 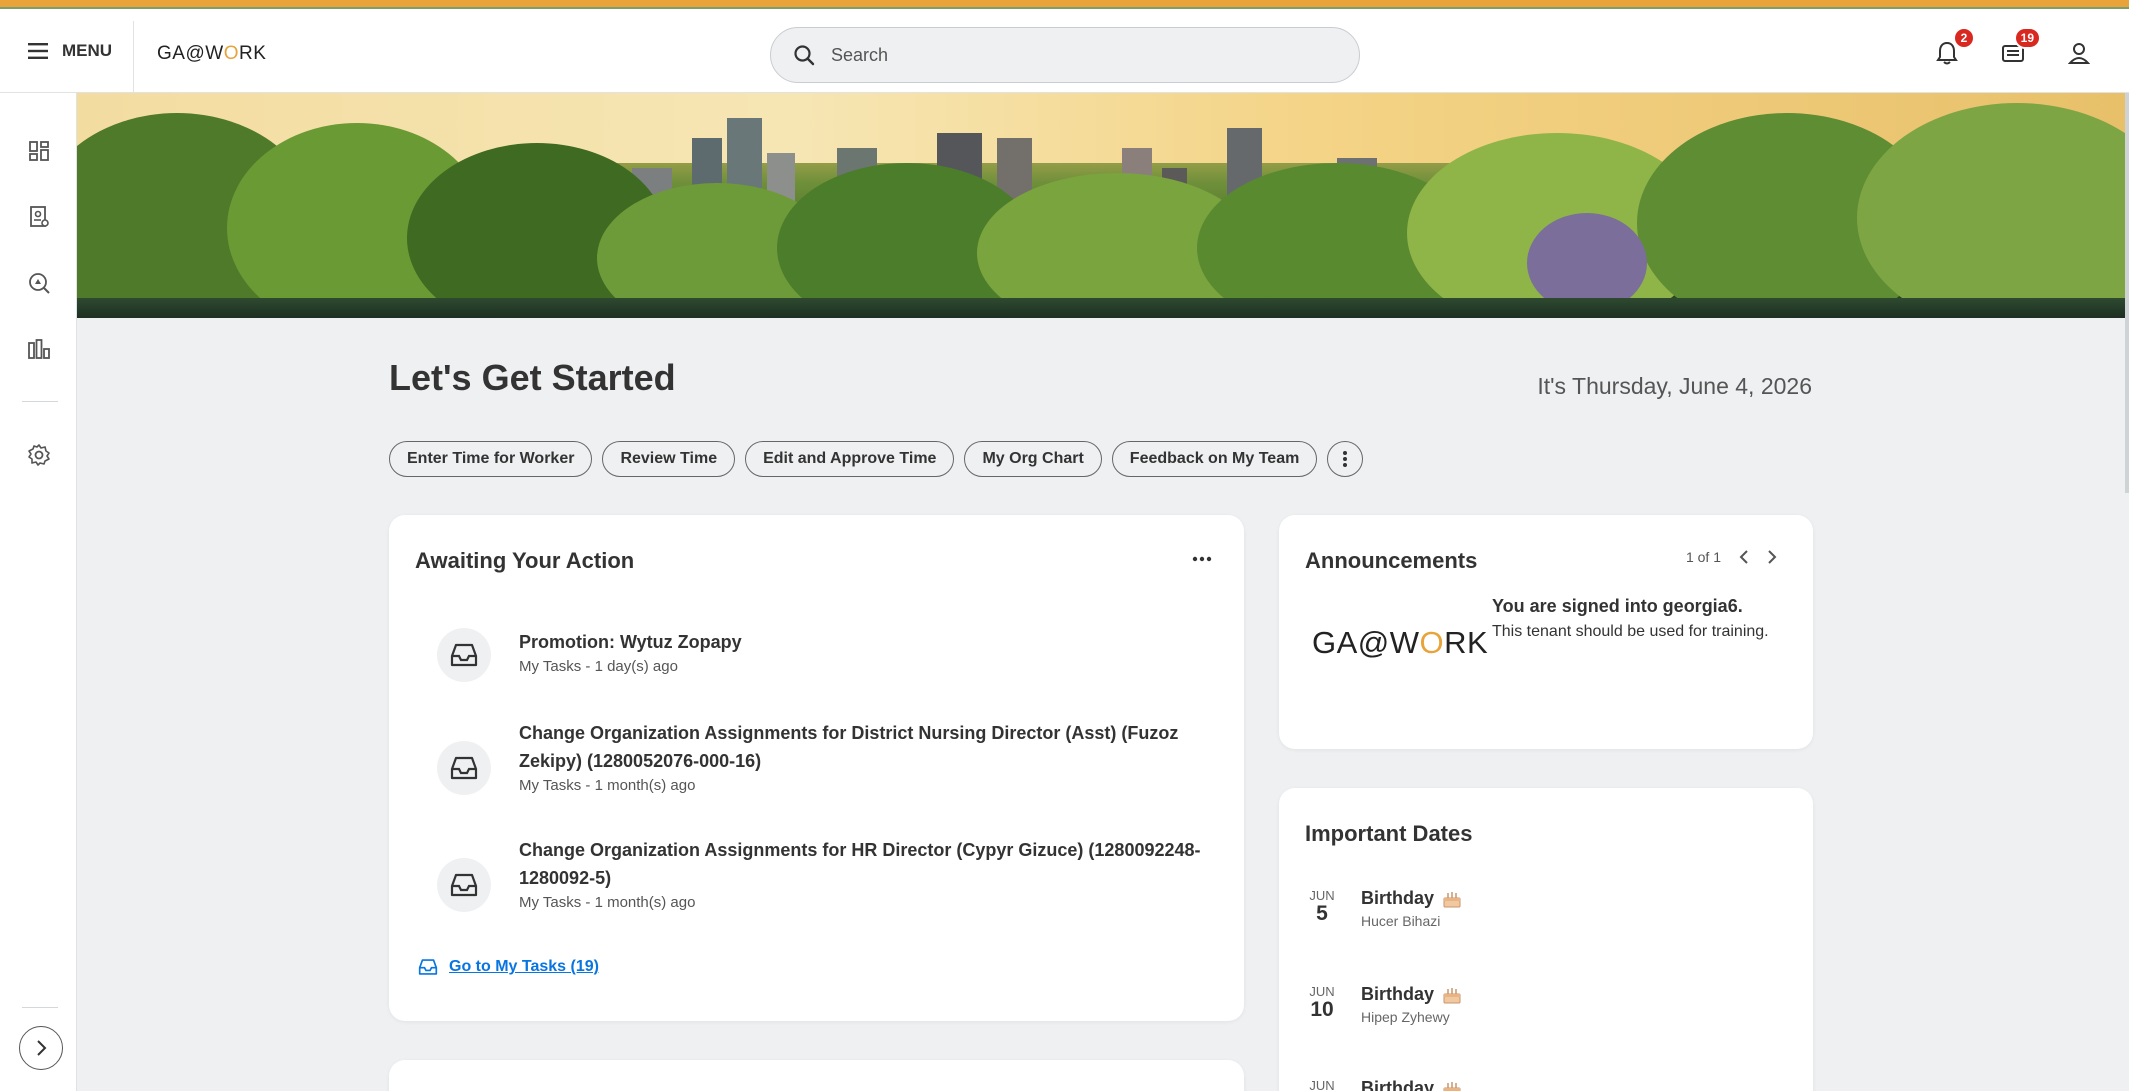 I want to click on date-day: 5, so click(x=1322, y=913).